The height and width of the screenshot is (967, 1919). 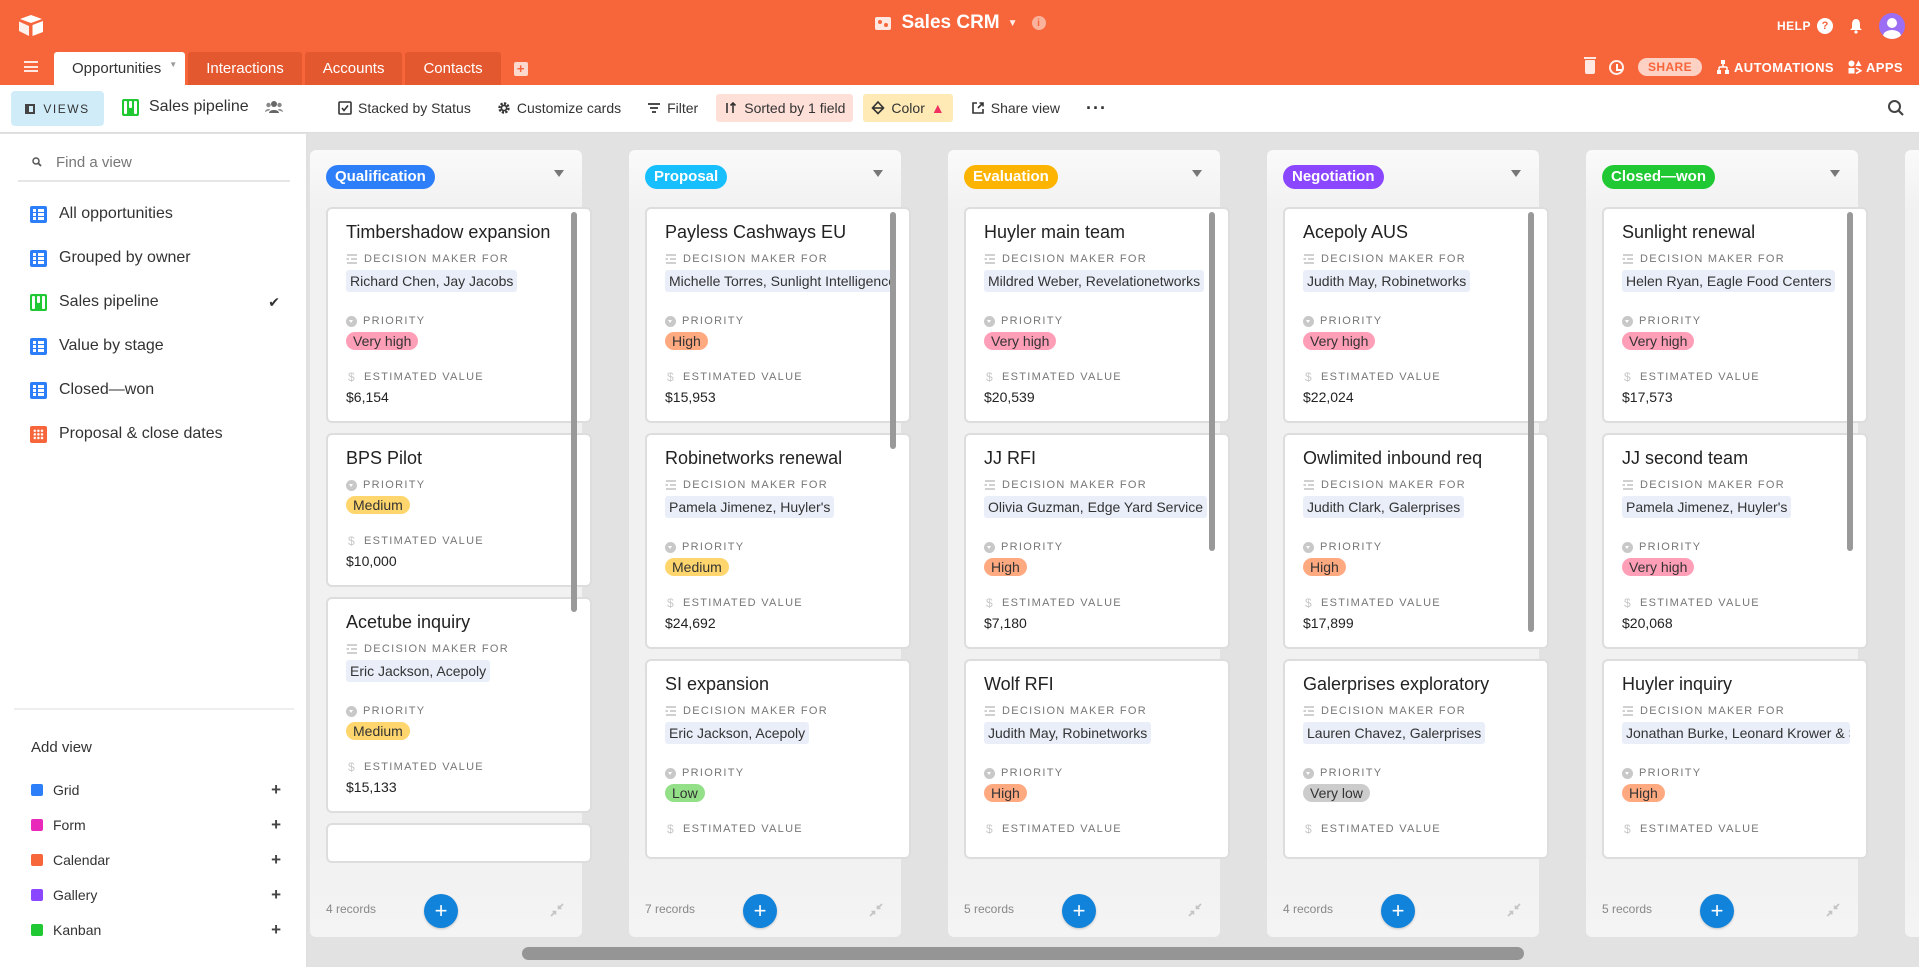 What do you see at coordinates (686, 177) in the screenshot?
I see `stage-label: Proposal` at bounding box center [686, 177].